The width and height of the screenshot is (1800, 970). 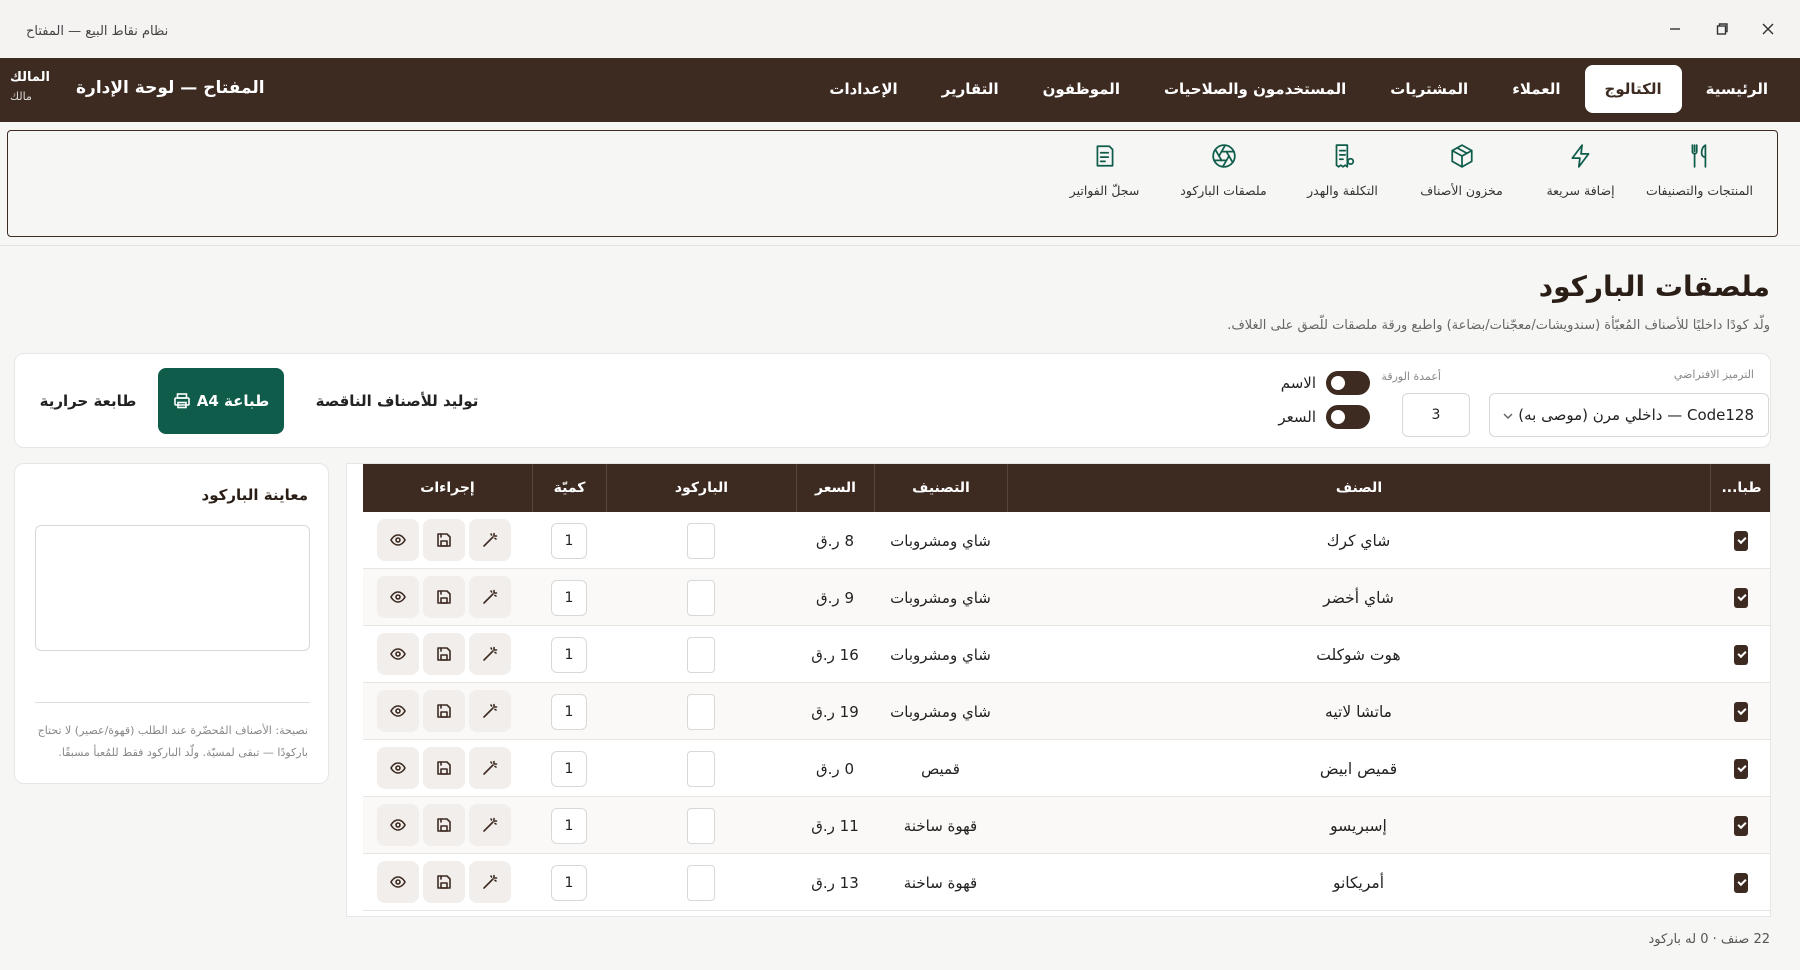 I want to click on table-row: شاي كرك شاي ومشروبات 8 ر.ق 1, so click(x=1066, y=540).